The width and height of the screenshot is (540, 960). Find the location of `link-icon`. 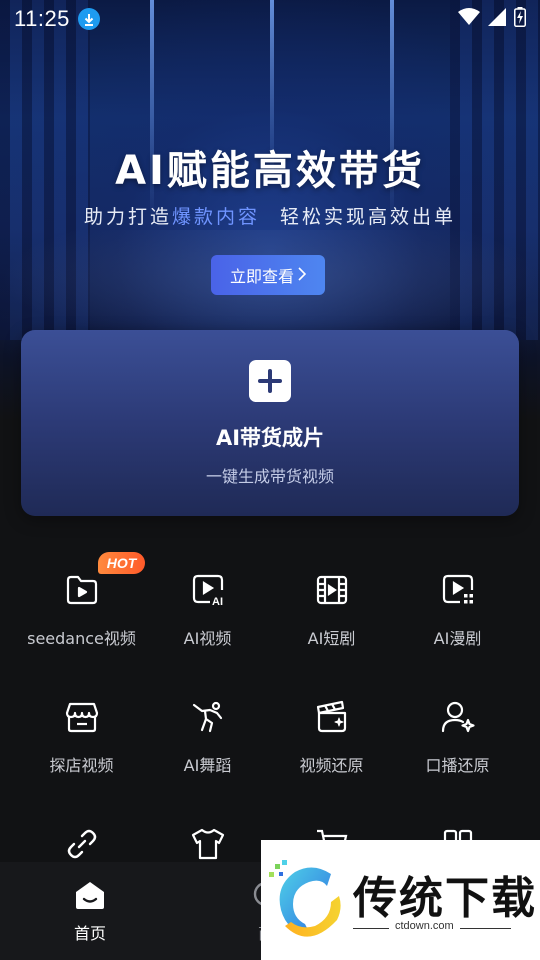

link-icon is located at coordinates (82, 844).